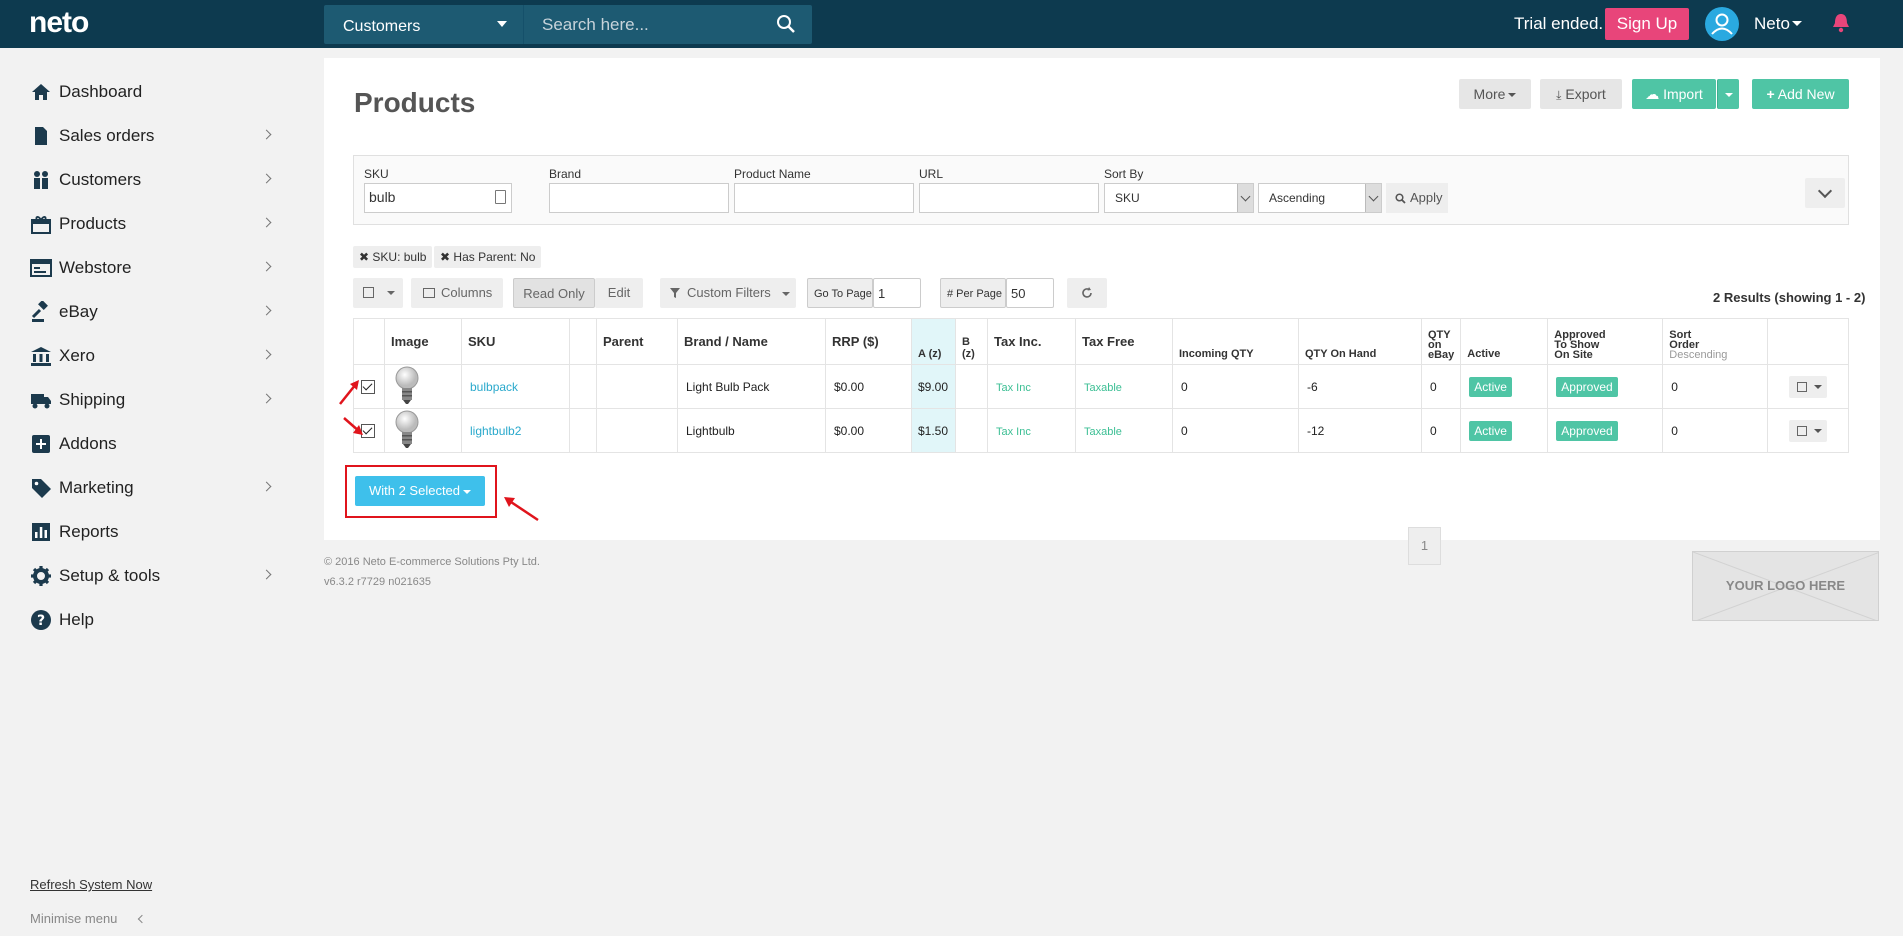  I want to click on columns-button: Columns, so click(457, 293).